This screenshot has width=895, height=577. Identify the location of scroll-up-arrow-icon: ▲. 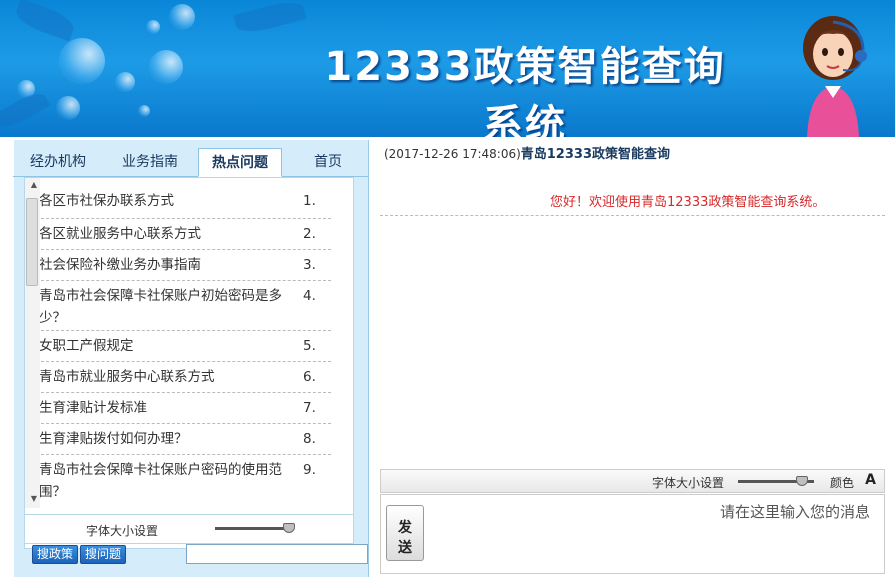
(34, 184).